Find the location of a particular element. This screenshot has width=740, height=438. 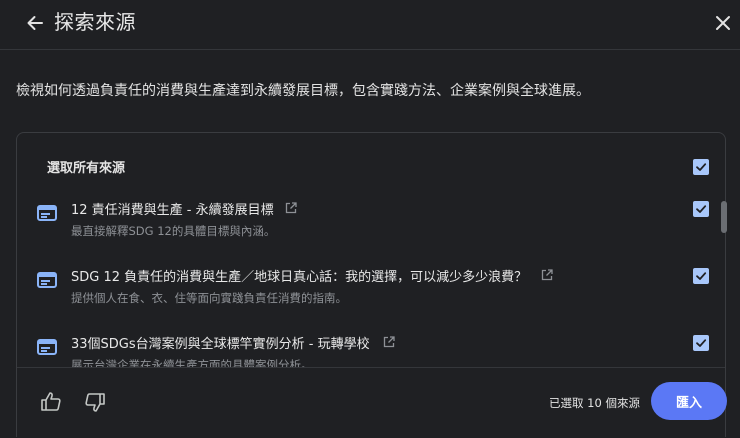

thumb-down-icon is located at coordinates (95, 402).